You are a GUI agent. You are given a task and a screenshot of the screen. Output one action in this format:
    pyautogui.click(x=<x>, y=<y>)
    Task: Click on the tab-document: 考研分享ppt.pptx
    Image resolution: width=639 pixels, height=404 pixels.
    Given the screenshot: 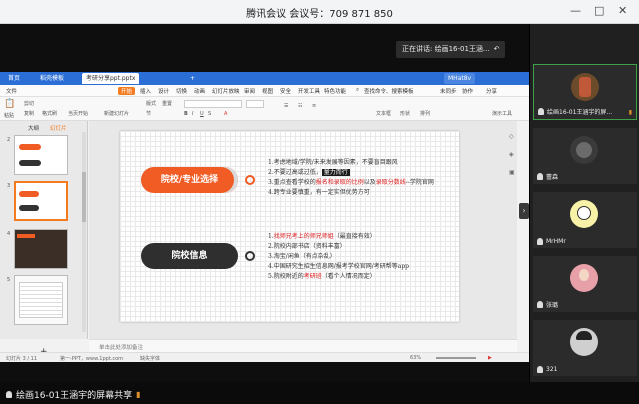 What is the action you would take?
    pyautogui.click(x=111, y=78)
    